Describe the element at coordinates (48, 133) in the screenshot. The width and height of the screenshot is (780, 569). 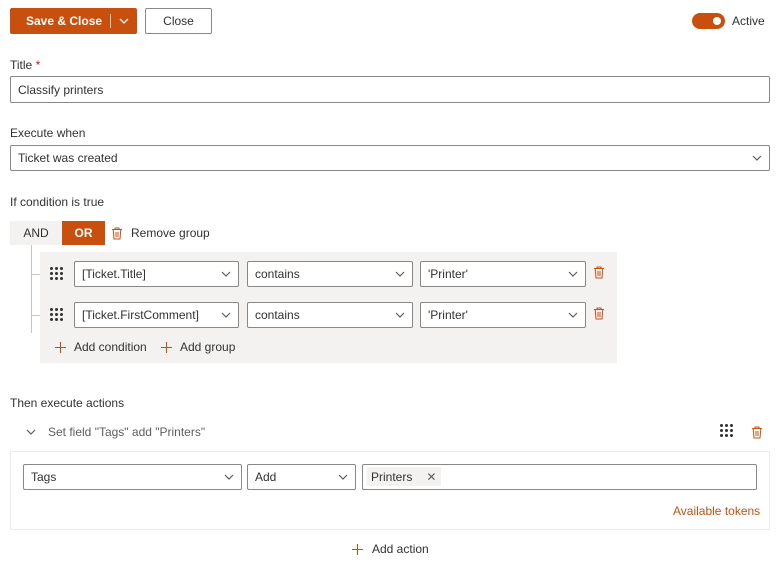
I see `execute-when-label: Execute when` at that location.